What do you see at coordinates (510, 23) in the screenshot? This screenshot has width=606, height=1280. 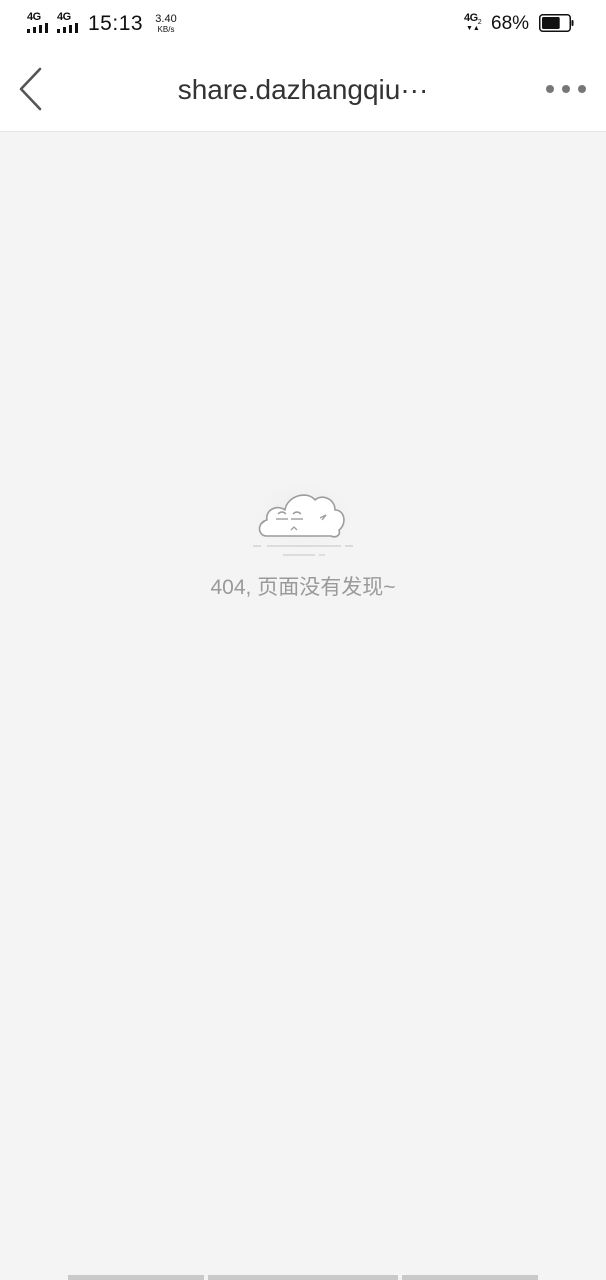 I see `battery-percent: 68%` at bounding box center [510, 23].